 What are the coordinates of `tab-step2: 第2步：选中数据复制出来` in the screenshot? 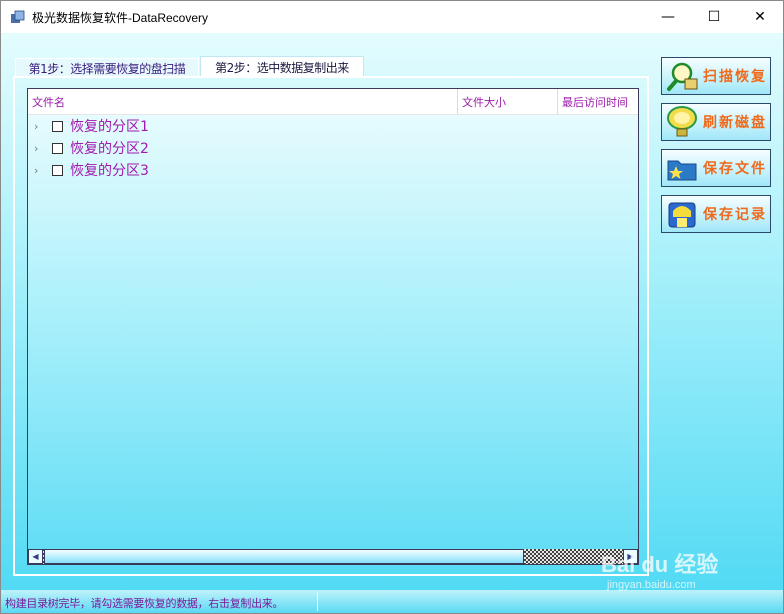 It's located at (282, 67).